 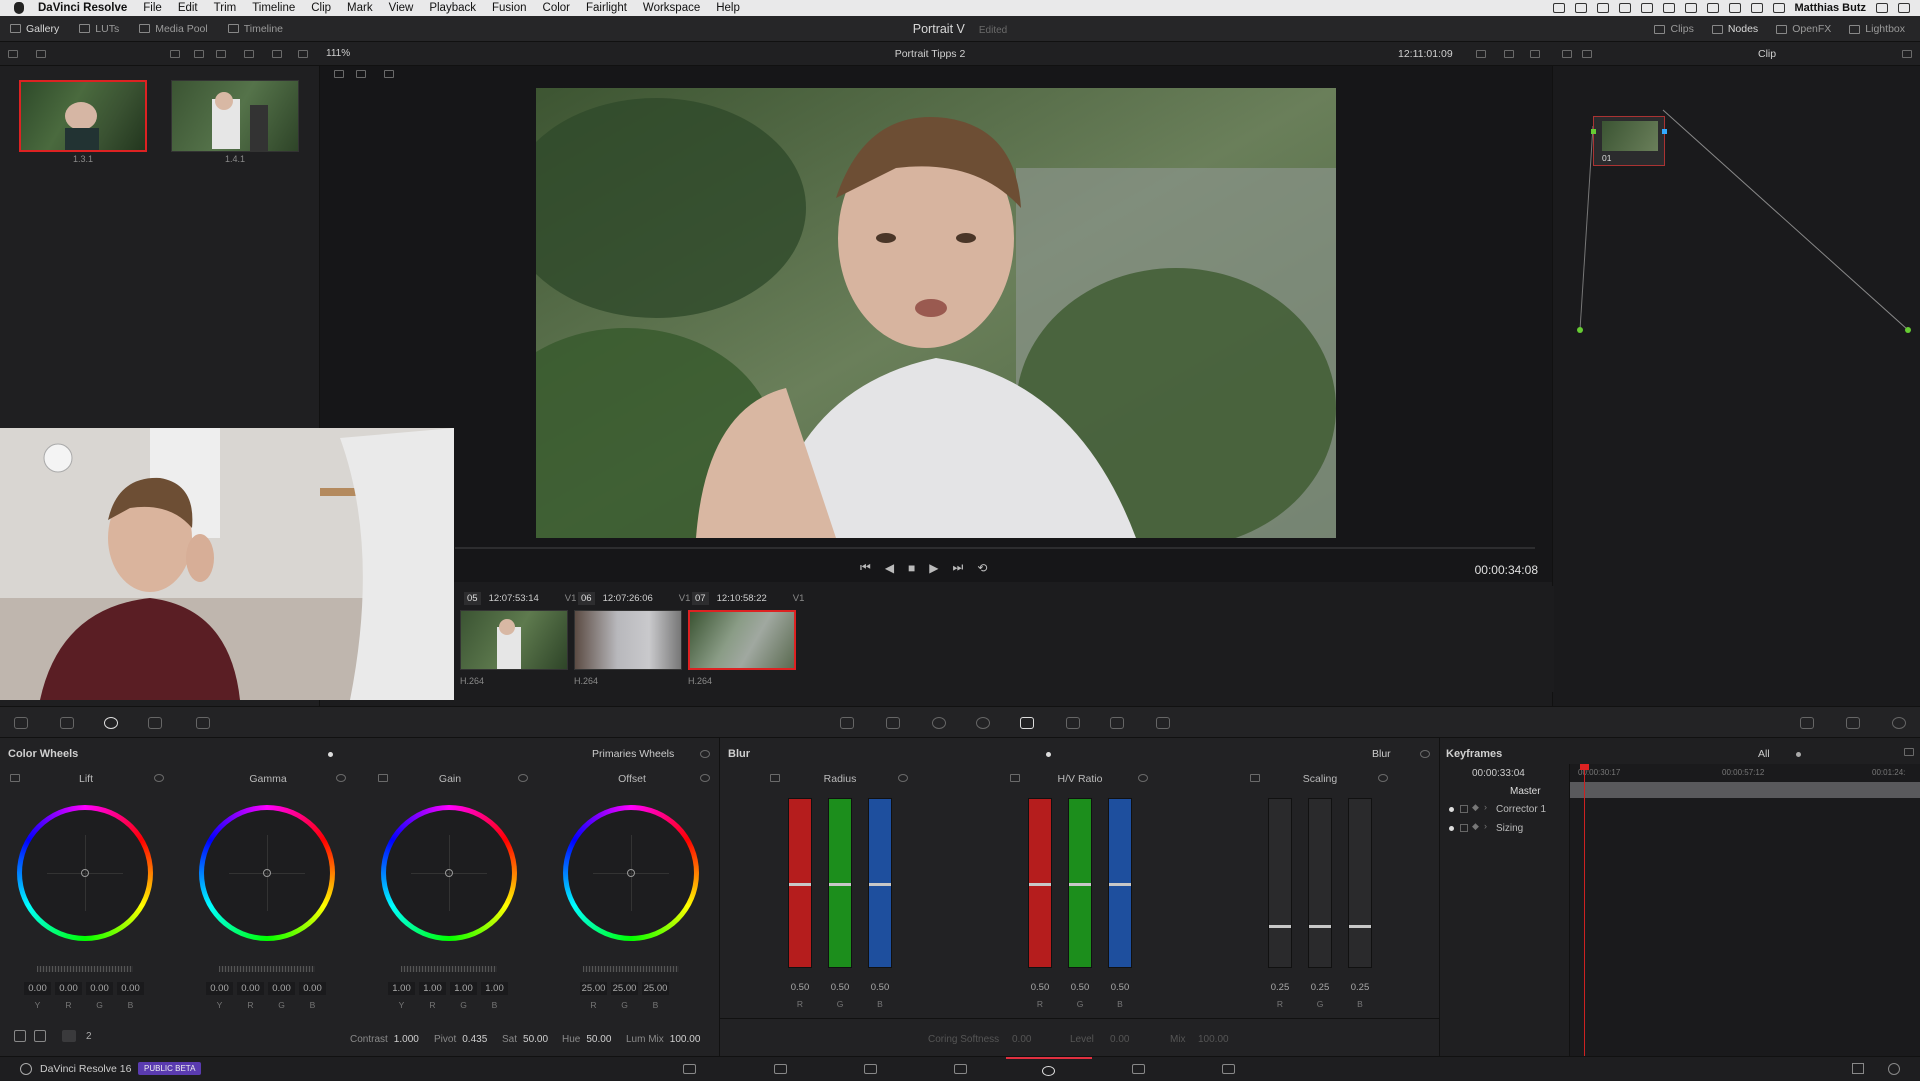 What do you see at coordinates (939, 723) in the screenshot?
I see `window-icon` at bounding box center [939, 723].